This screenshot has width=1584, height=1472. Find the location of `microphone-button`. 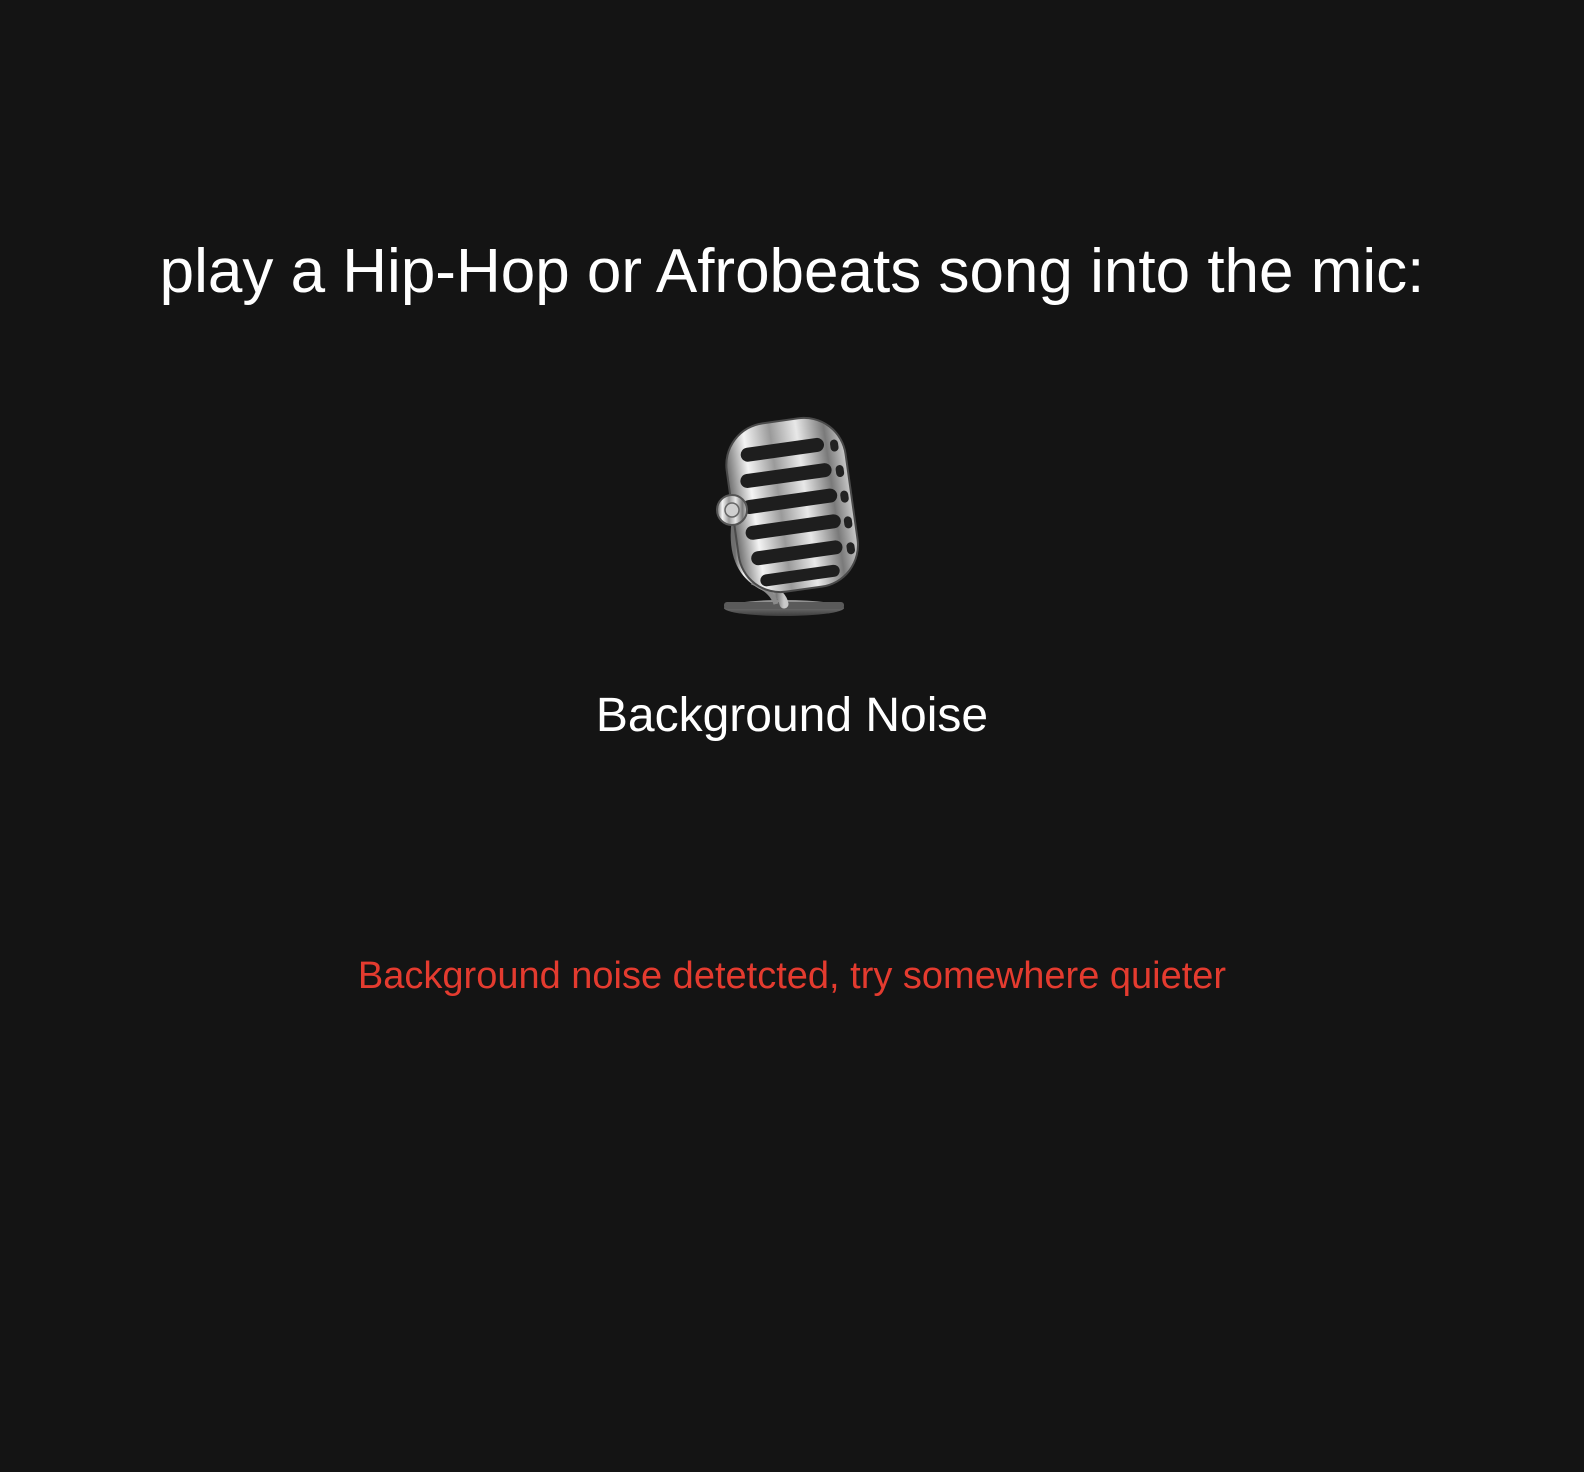

microphone-button is located at coordinates (792, 519).